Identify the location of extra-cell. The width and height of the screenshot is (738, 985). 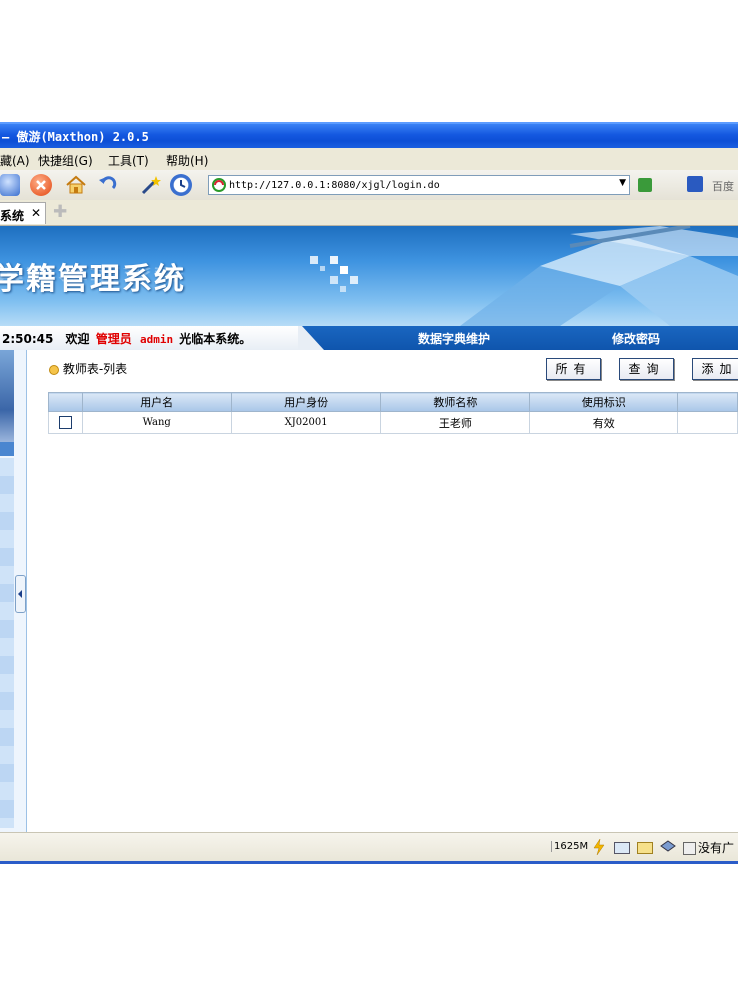
(707, 422).